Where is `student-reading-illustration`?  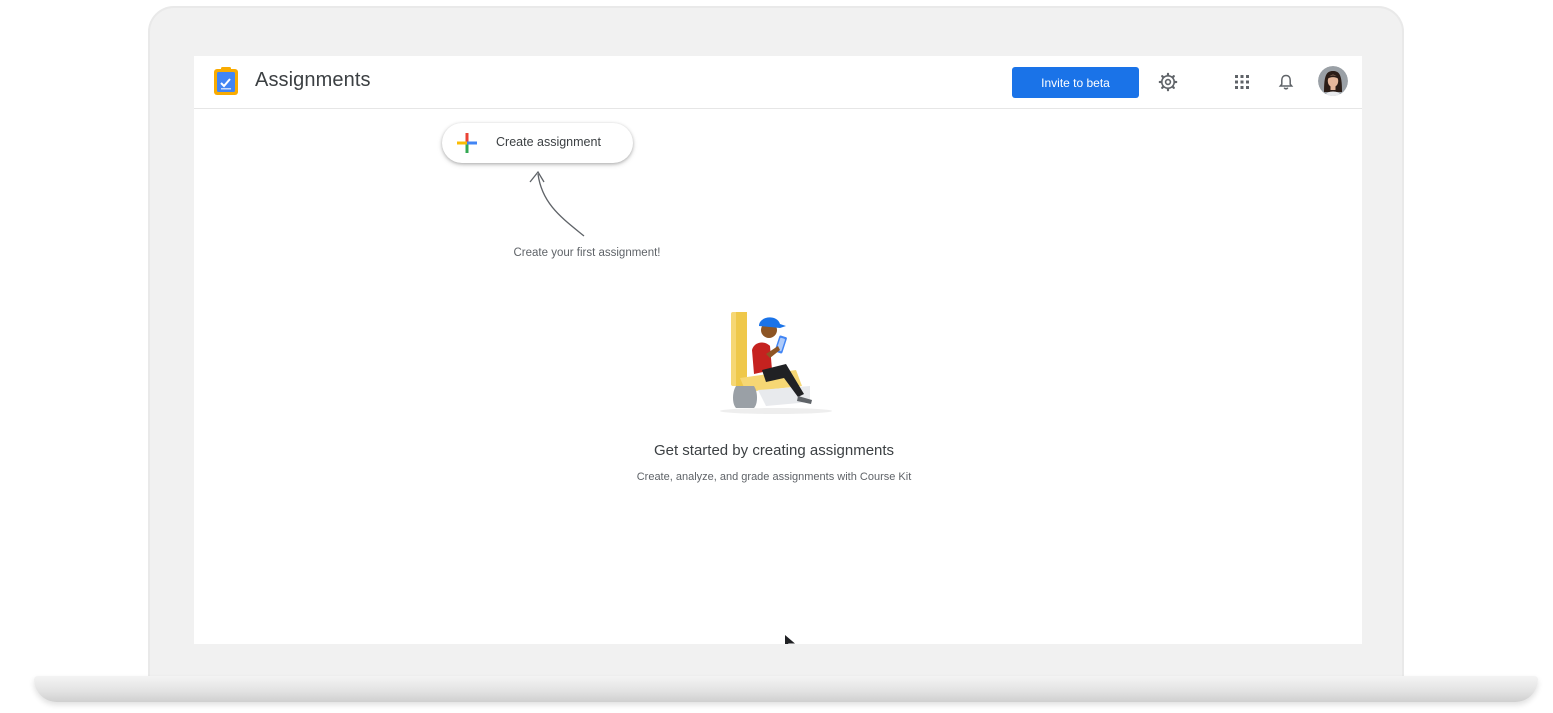
student-reading-illustration is located at coordinates (776, 363).